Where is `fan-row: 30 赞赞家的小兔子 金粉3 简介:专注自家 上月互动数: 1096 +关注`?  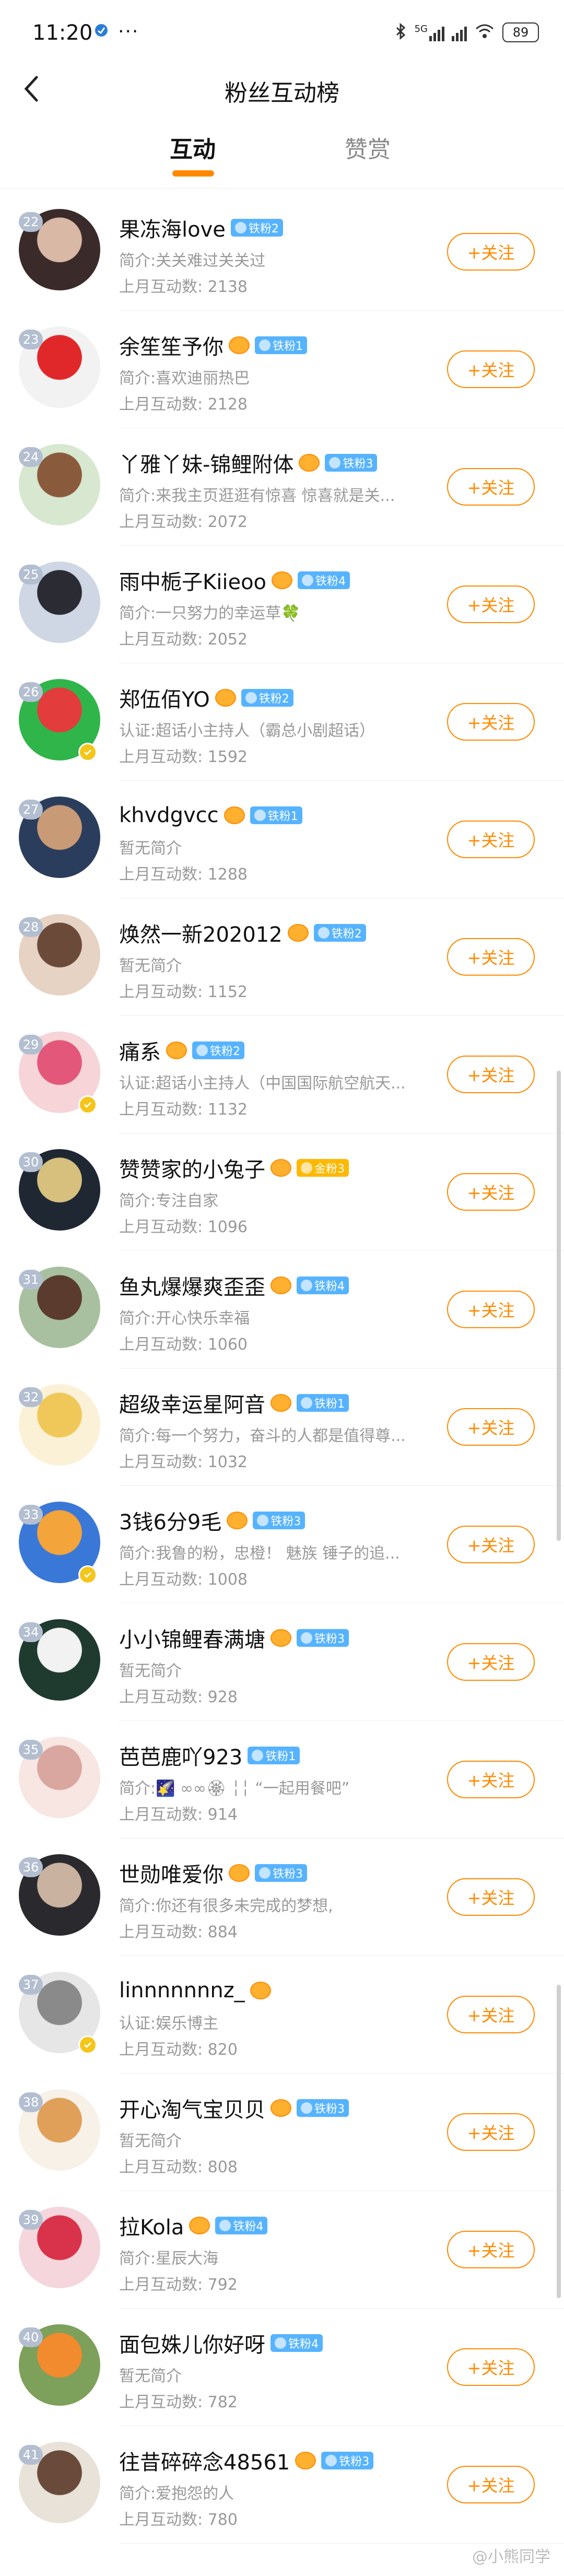 fan-row: 30 赞赞家的小兔子 金粉3 简介:专注自家 上月互动数: 1096 +关注 is located at coordinates (282, 1192).